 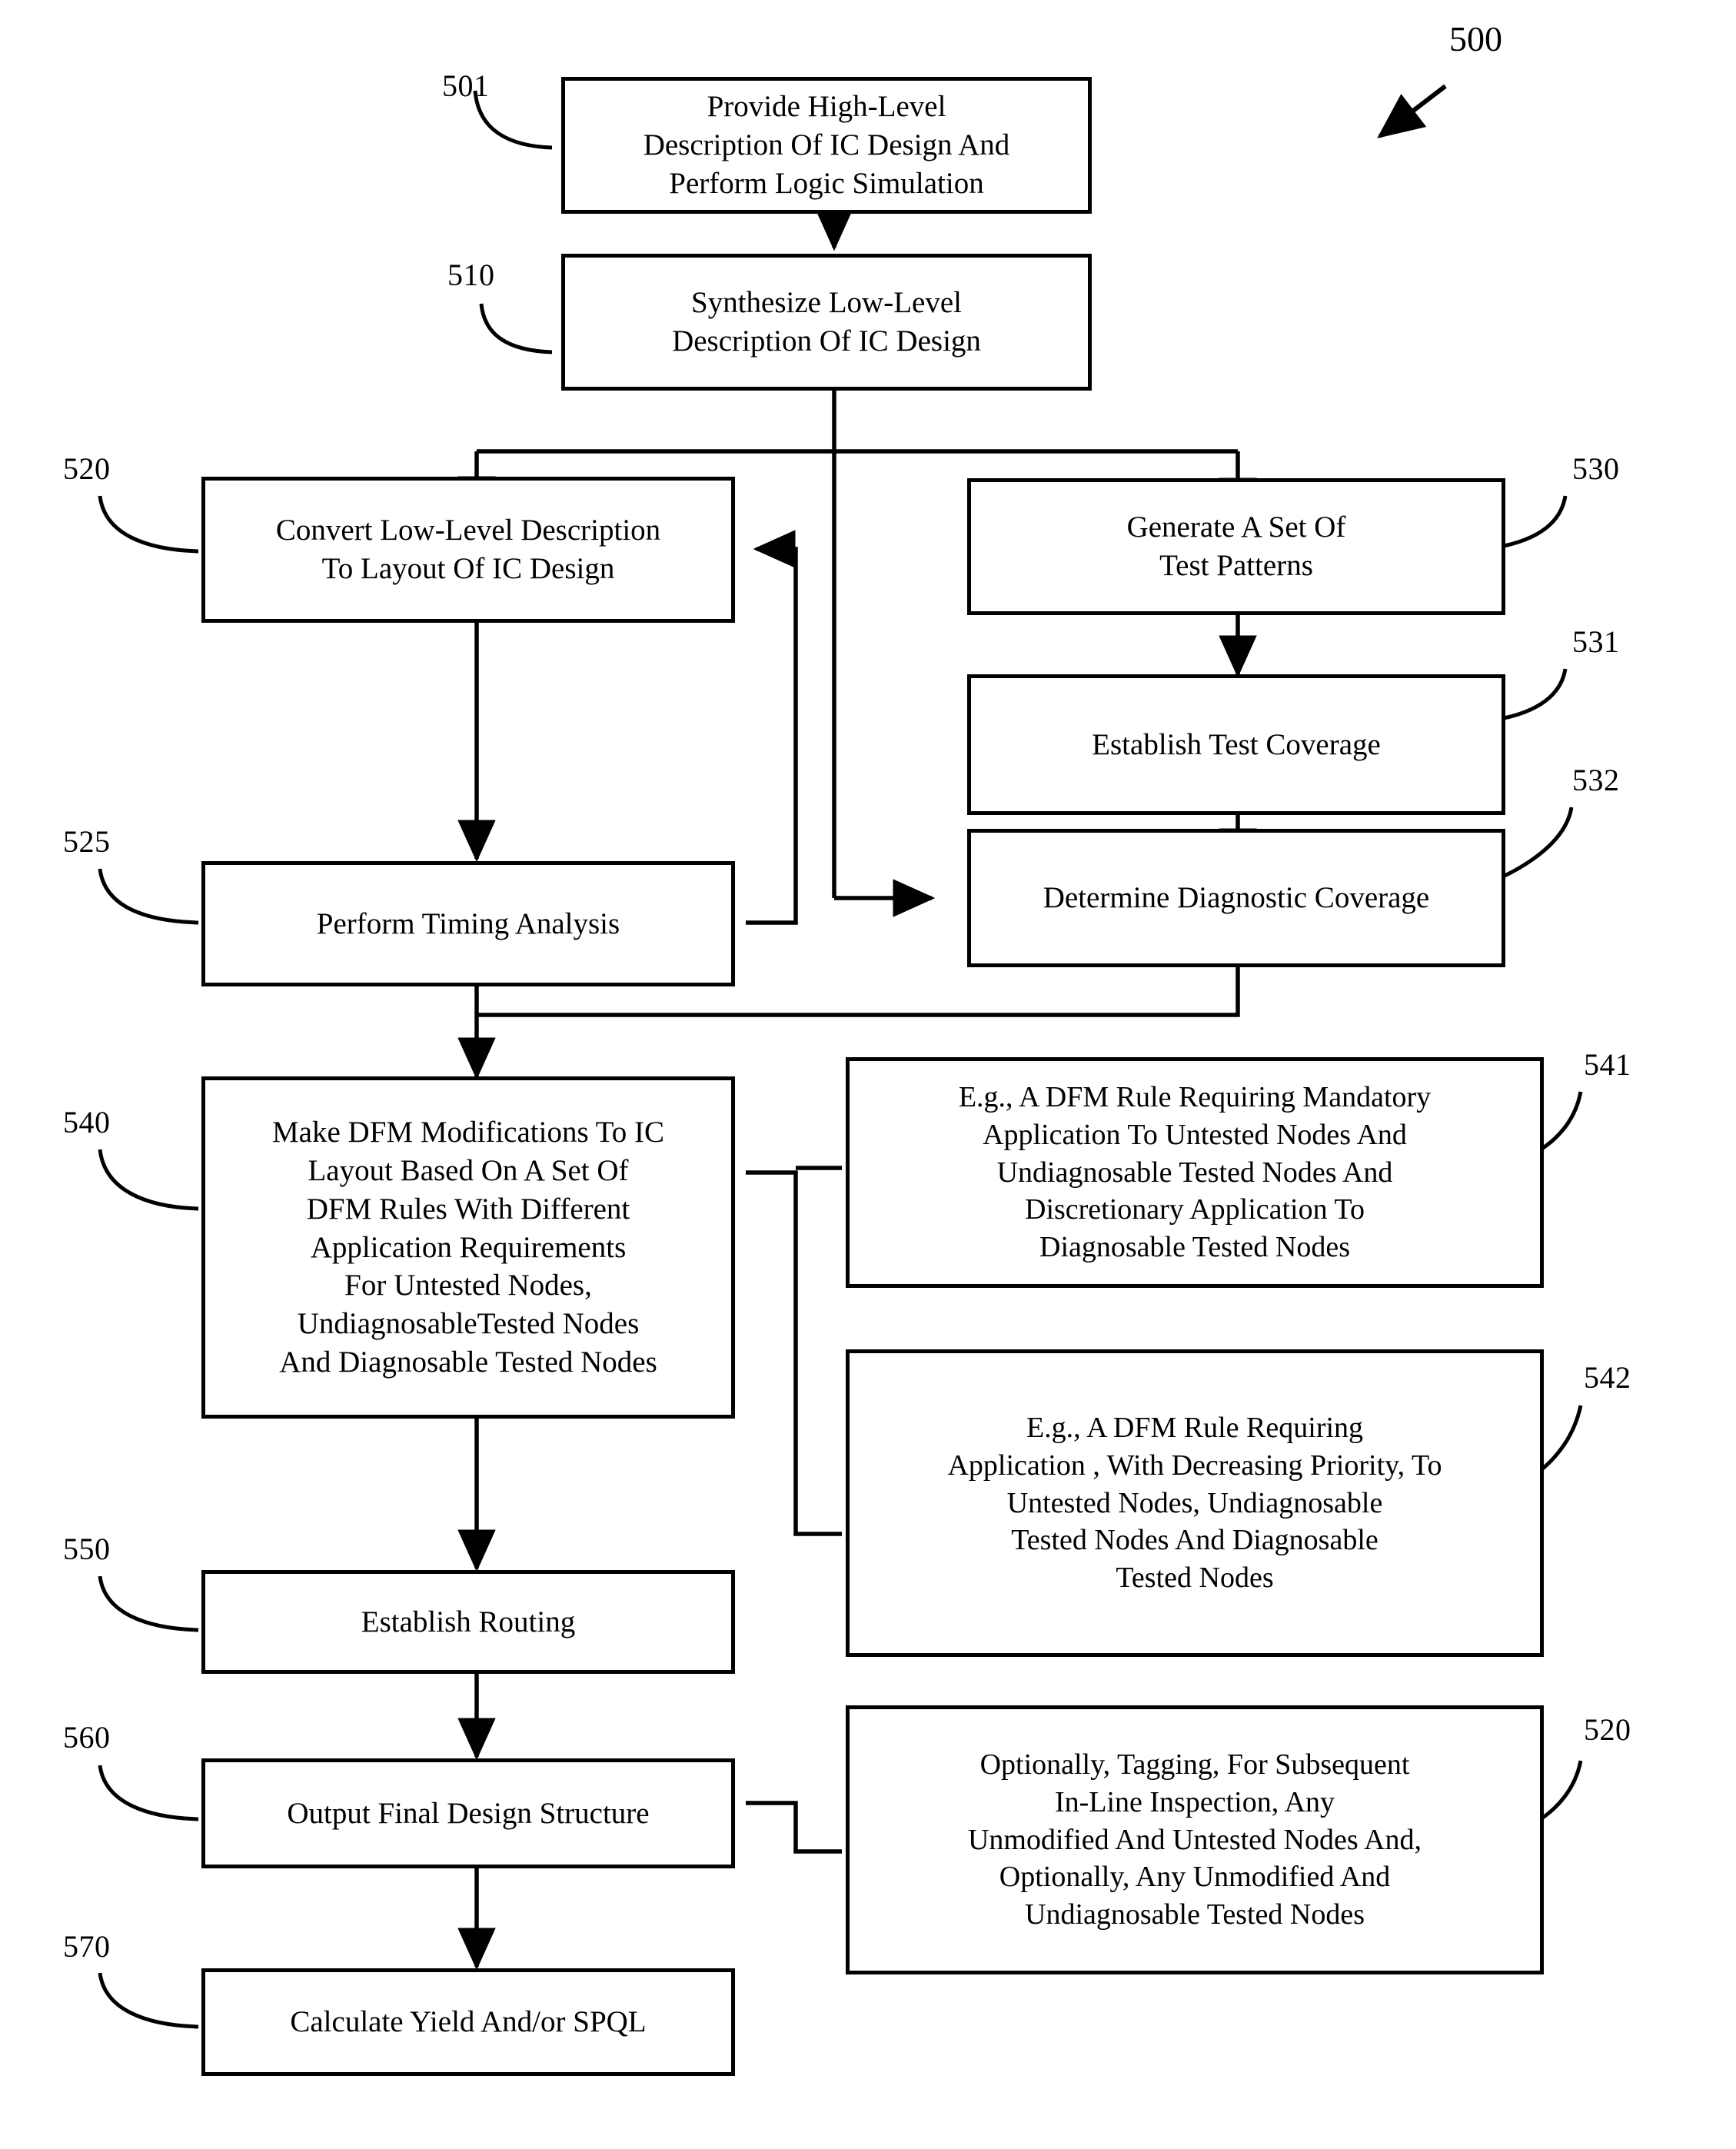 I want to click on ref-531: 531, so click(x=1596, y=641).